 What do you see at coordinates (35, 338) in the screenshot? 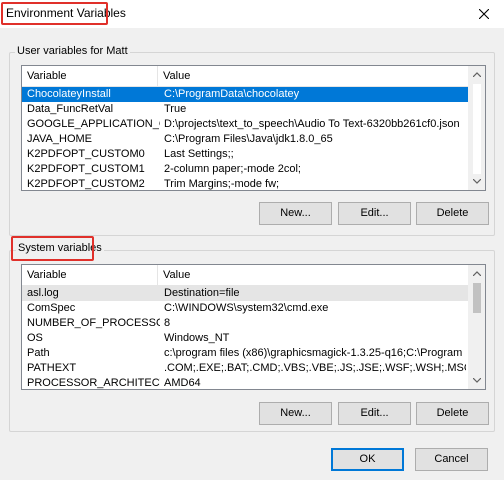
I see `system-variable-name: OS` at bounding box center [35, 338].